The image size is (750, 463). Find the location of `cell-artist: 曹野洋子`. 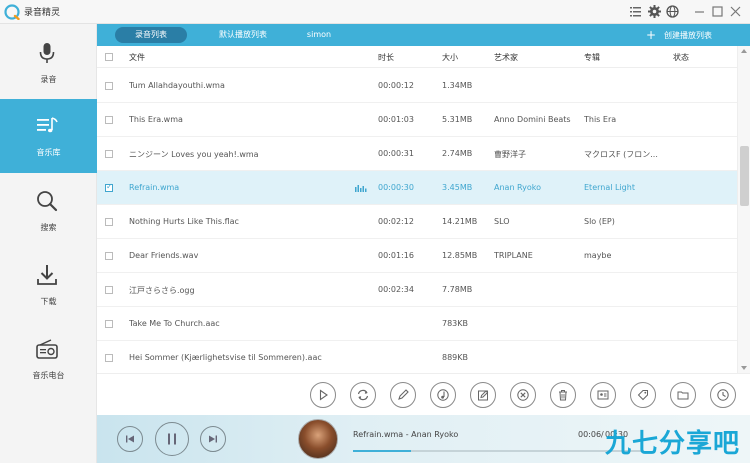

cell-artist: 曹野洋子 is located at coordinates (510, 154).